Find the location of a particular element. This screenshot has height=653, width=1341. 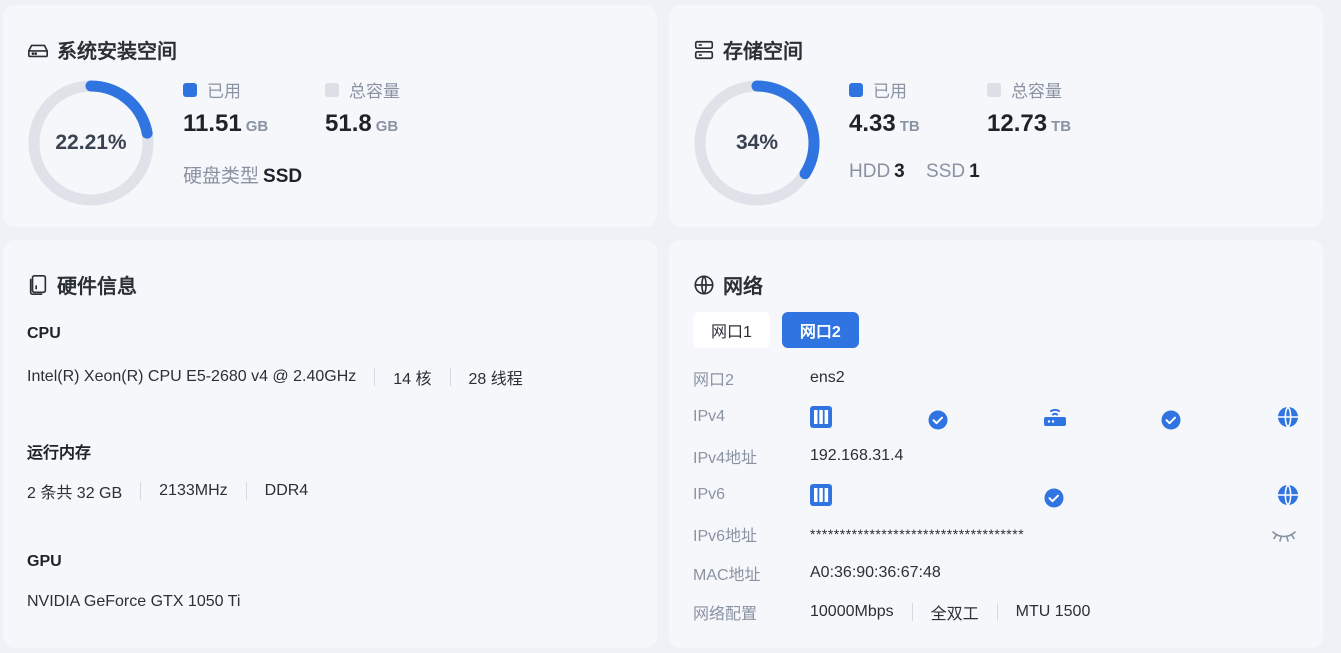

gpu-model: NVIDIA GeForce GTX 1050 Ti is located at coordinates (134, 601).